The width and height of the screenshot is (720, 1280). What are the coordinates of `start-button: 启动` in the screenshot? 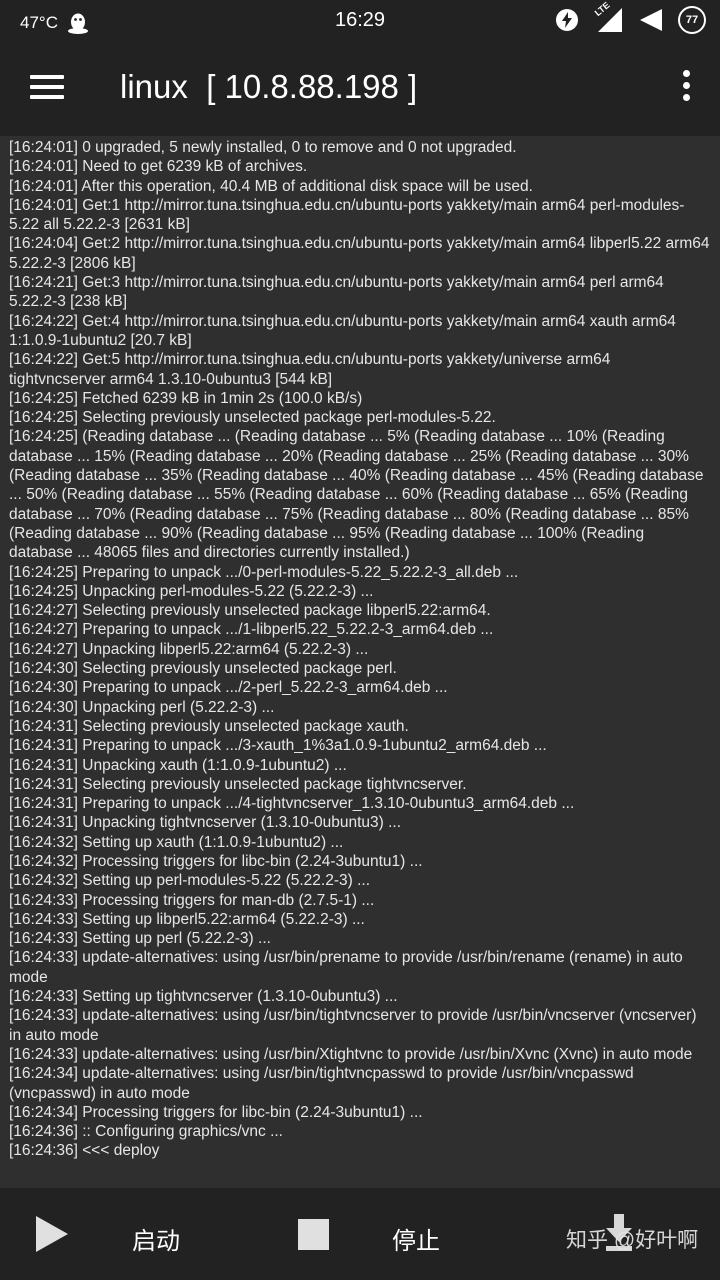 It's located at (156, 1238).